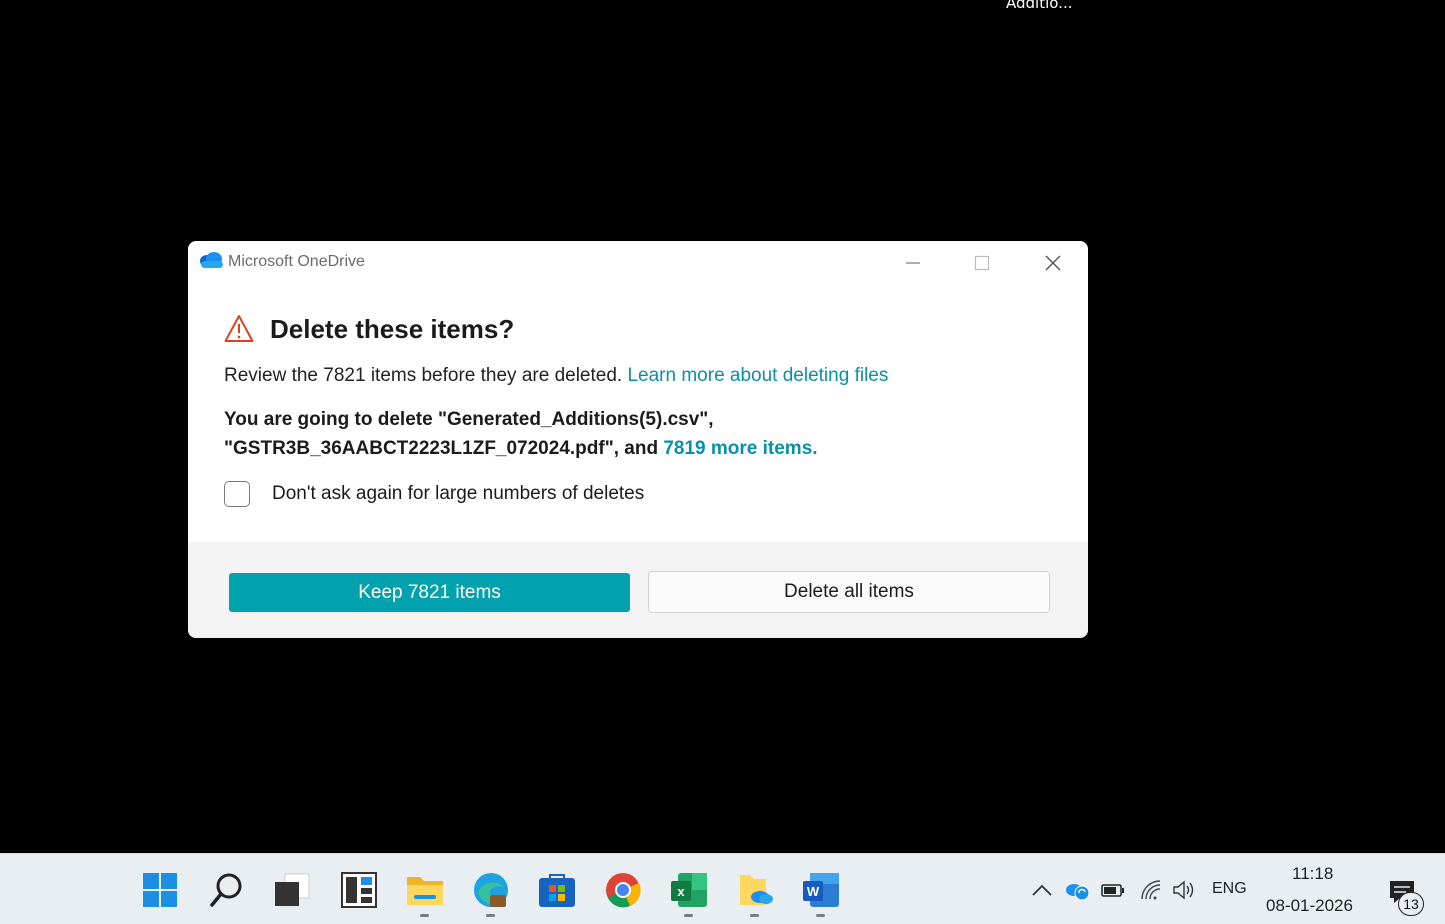 This screenshot has width=1445, height=924. What do you see at coordinates (296, 261) in the screenshot?
I see `app-title: Microsoft OneDrive` at bounding box center [296, 261].